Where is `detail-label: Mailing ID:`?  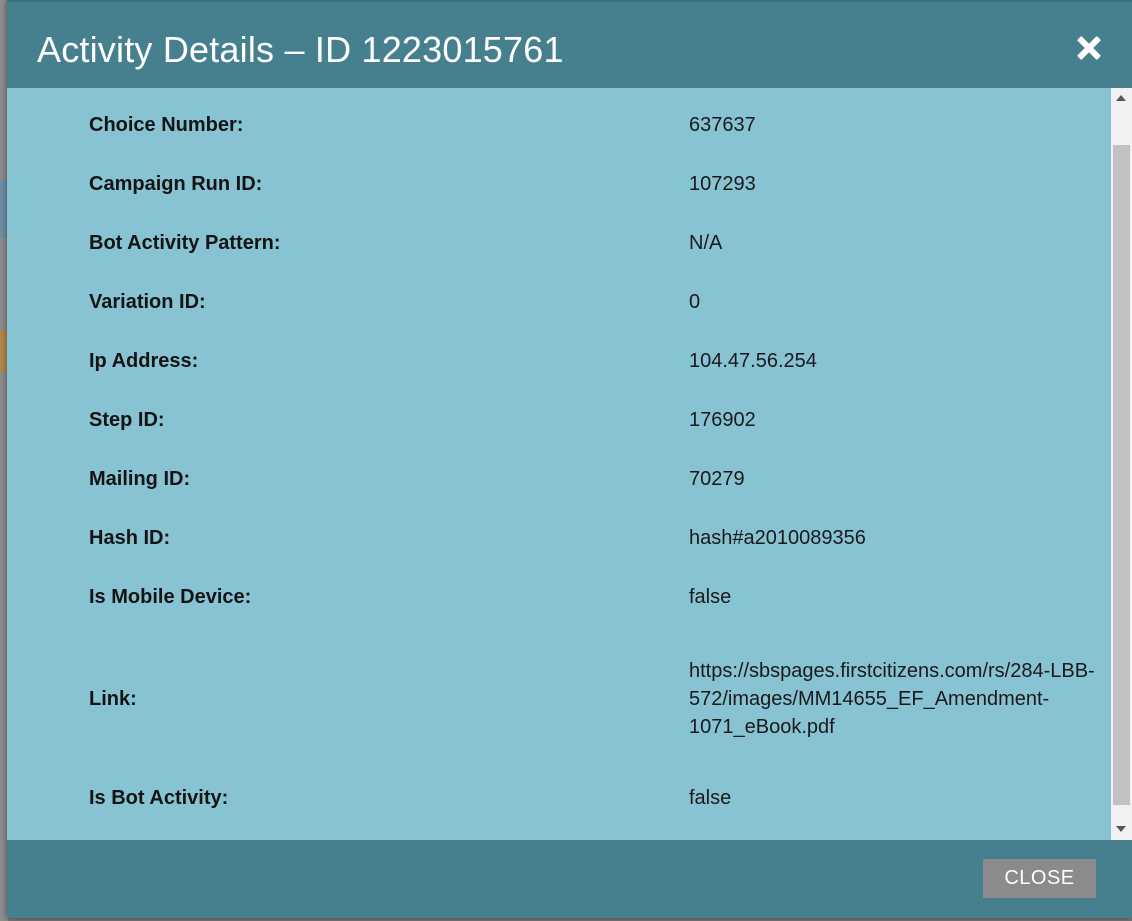
detail-label: Mailing ID: is located at coordinates (140, 478).